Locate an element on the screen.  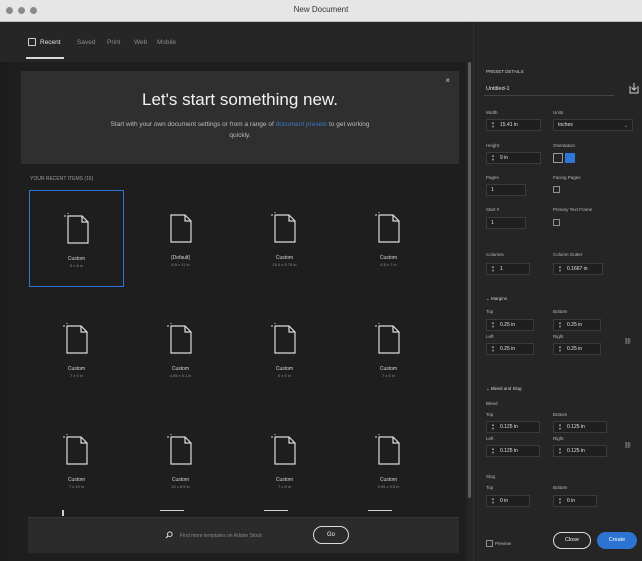
pages-field: 1 is located at coordinates (506, 190).